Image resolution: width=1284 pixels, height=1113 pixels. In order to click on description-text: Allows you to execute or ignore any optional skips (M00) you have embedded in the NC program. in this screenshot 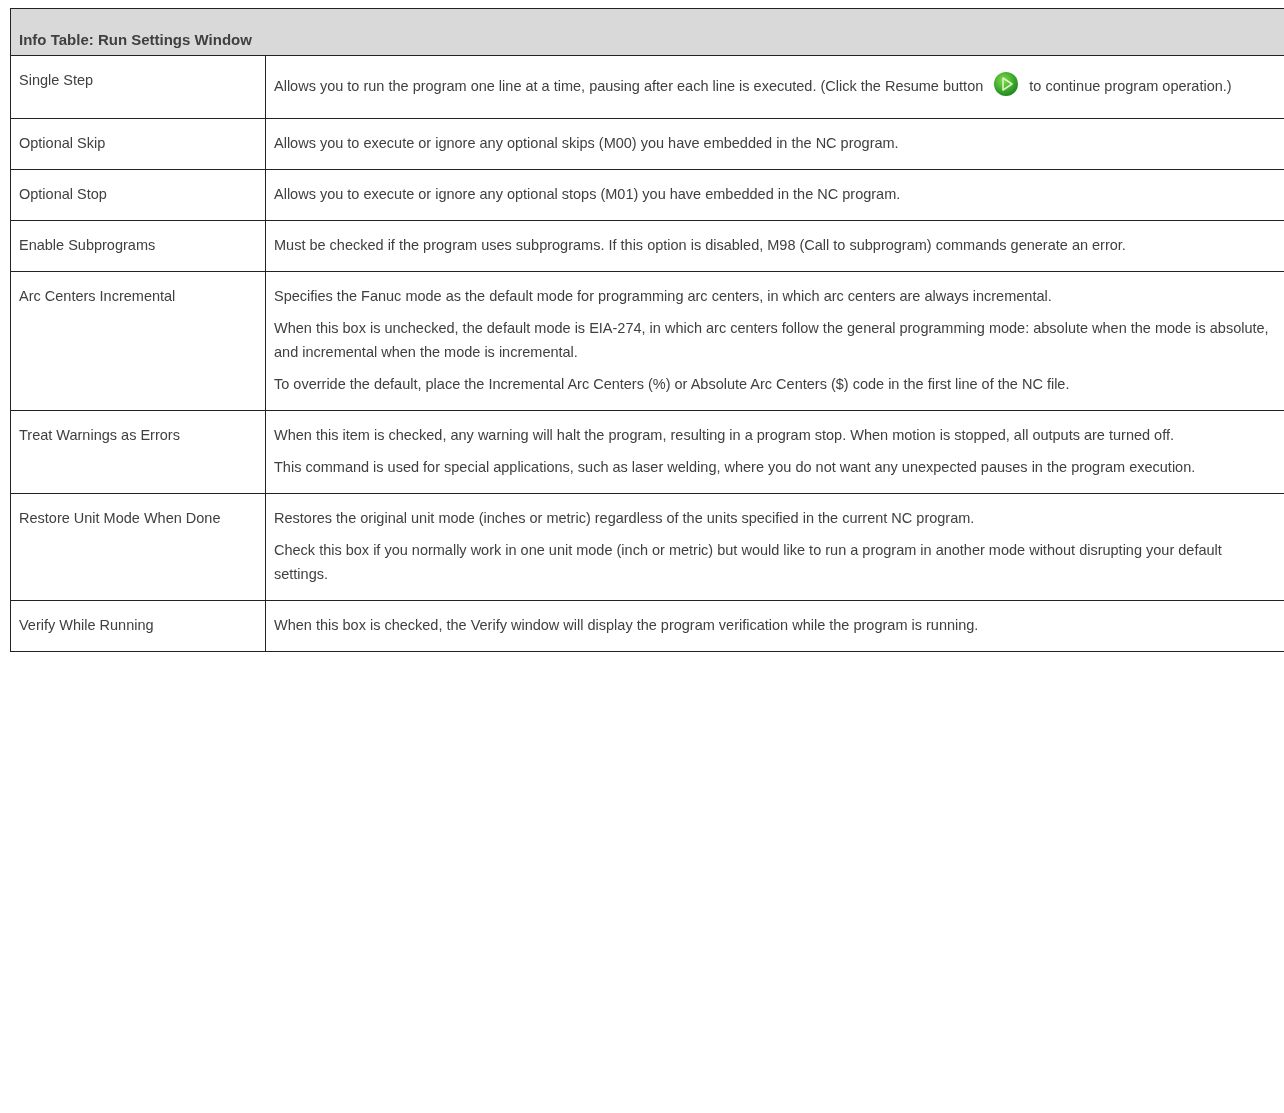, I will do `click(587, 143)`.